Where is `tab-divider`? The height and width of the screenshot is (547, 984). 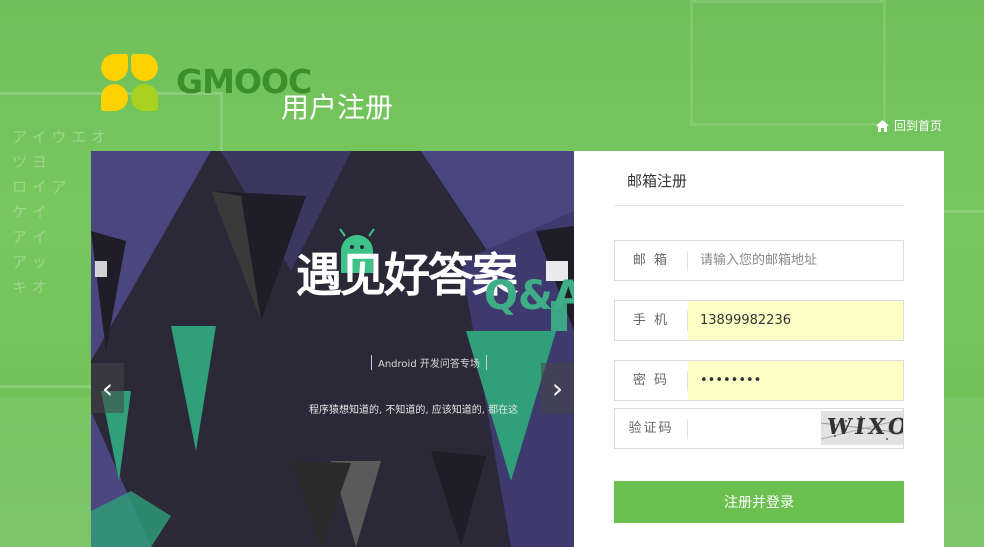
tab-divider is located at coordinates (759, 205).